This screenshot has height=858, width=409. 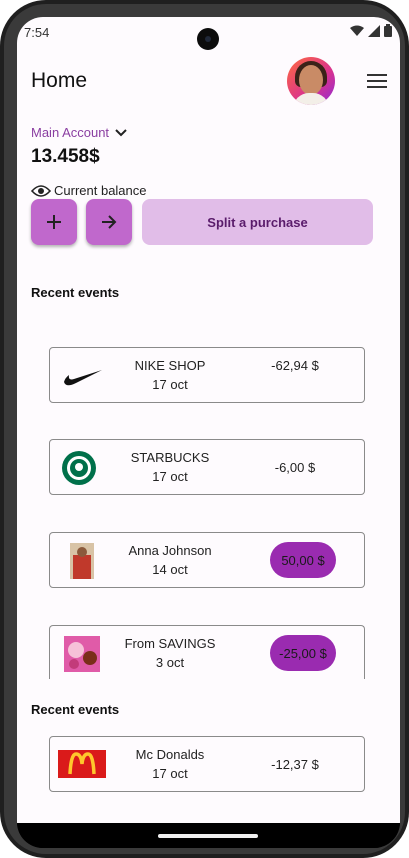 I want to click on add-button, so click(x=54, y=222).